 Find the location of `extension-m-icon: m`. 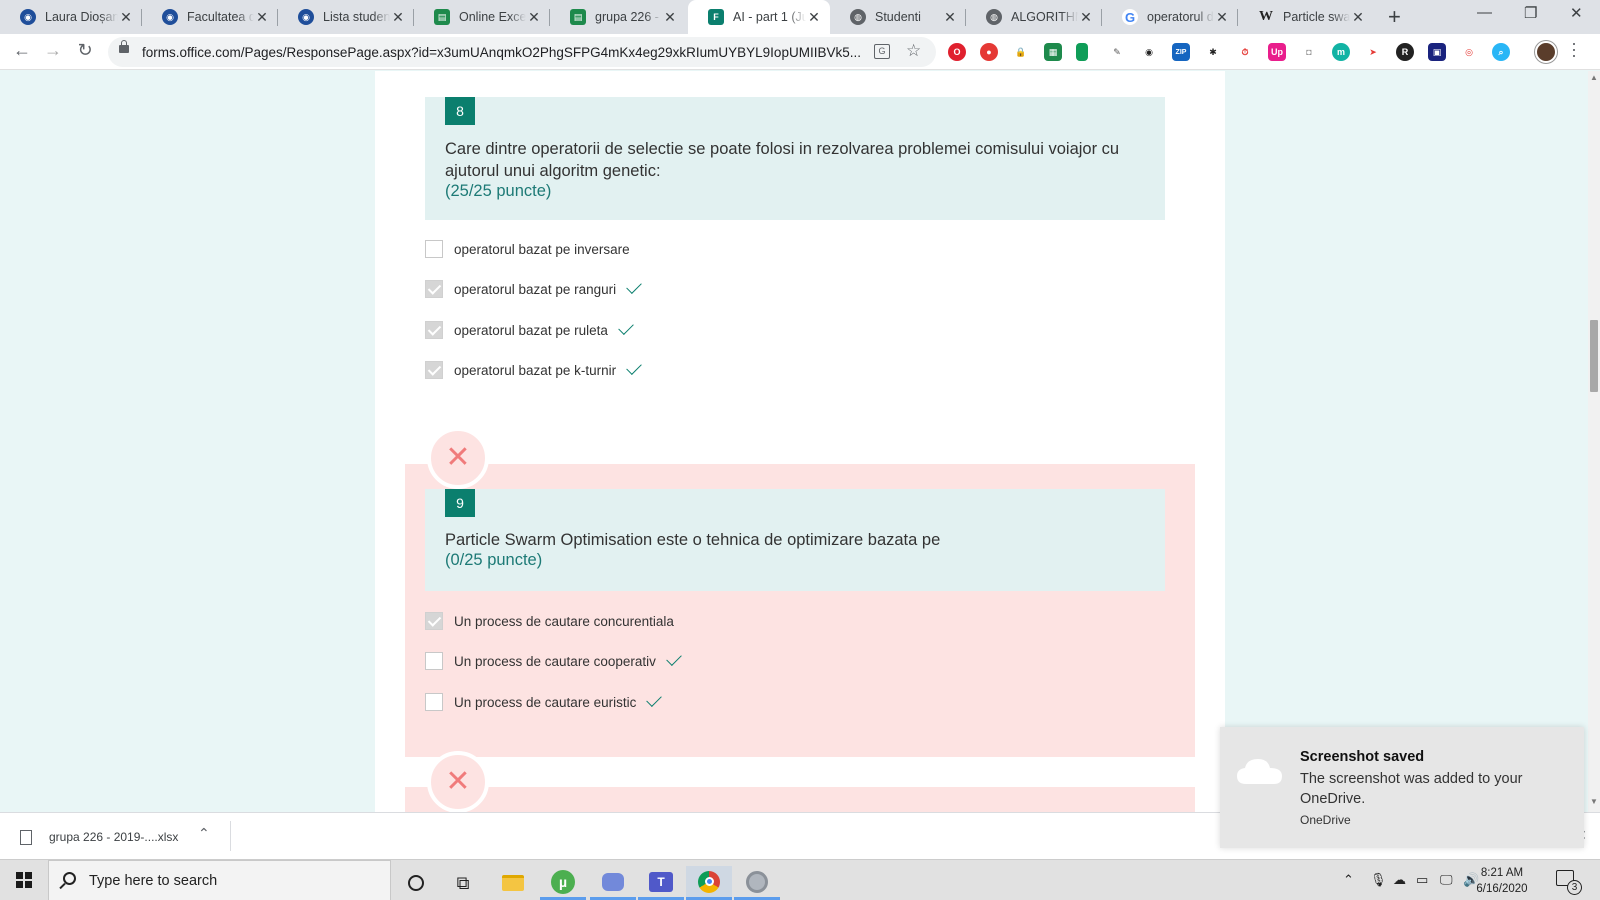

extension-m-icon: m is located at coordinates (1341, 52).